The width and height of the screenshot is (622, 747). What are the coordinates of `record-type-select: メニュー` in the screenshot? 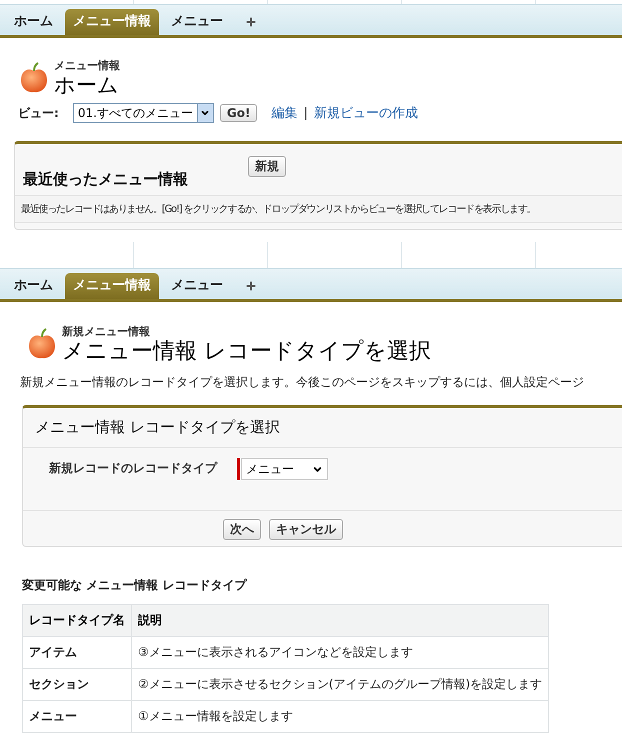 It's located at (284, 469).